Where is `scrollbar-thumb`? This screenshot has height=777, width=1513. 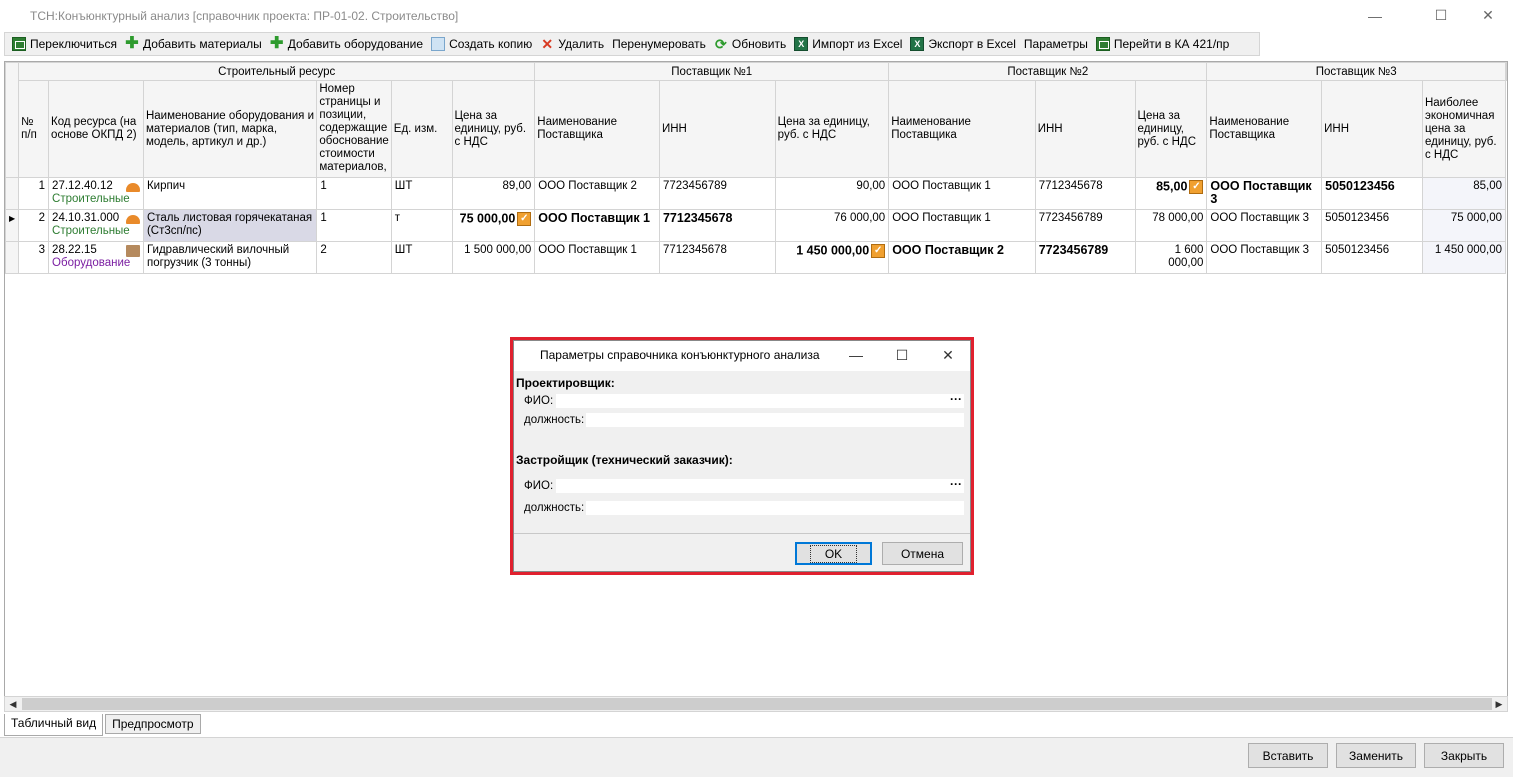 scrollbar-thumb is located at coordinates (757, 704).